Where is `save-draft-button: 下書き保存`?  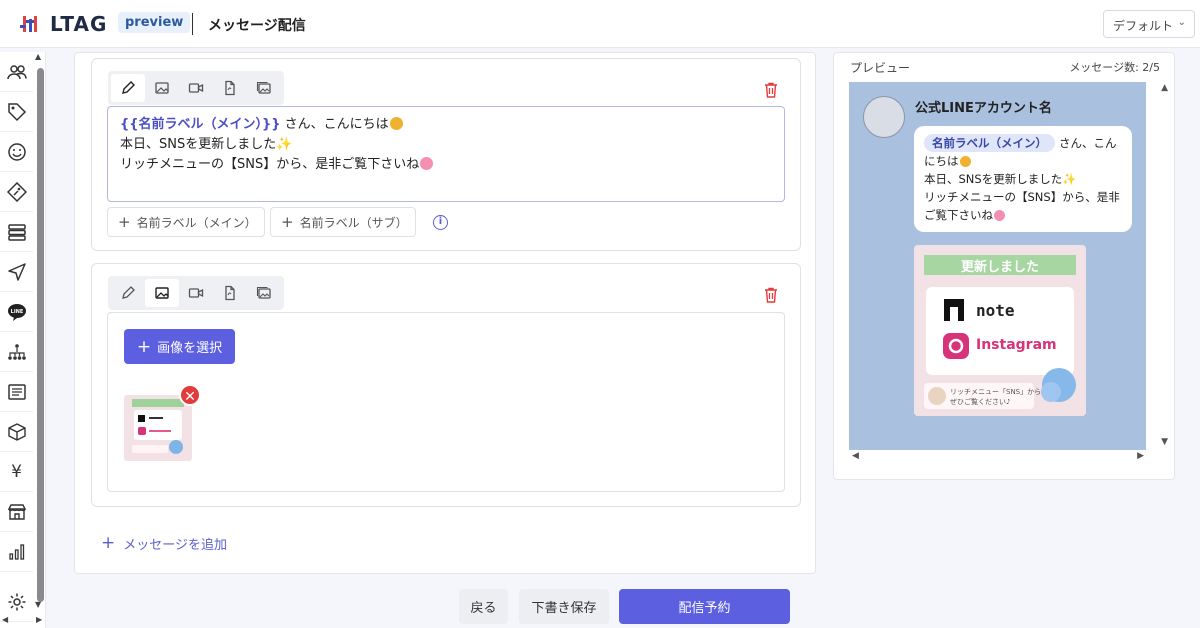
save-draft-button: 下書き保存 is located at coordinates (564, 606).